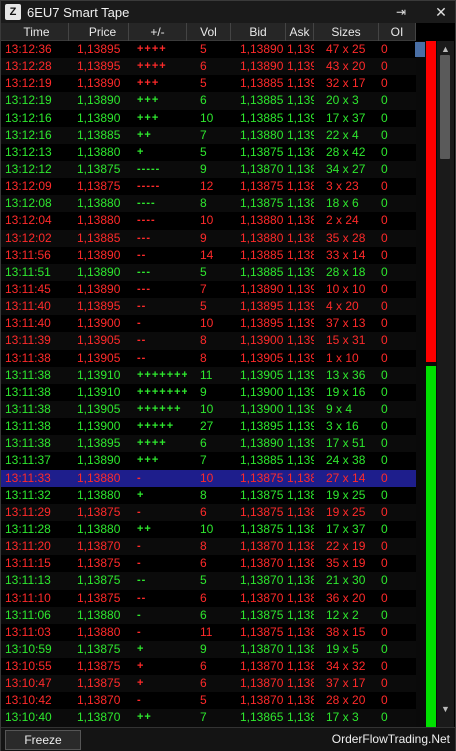 This screenshot has height=751, width=456. I want to click on cell-price: 1,13900, so click(99, 426).